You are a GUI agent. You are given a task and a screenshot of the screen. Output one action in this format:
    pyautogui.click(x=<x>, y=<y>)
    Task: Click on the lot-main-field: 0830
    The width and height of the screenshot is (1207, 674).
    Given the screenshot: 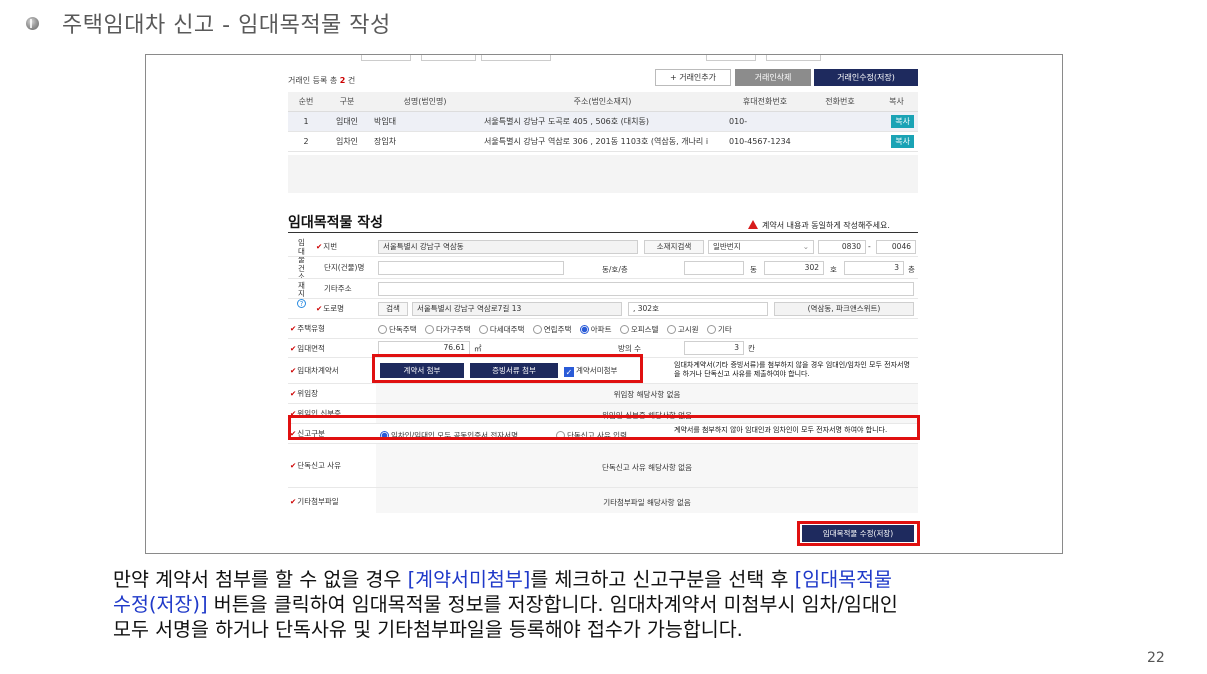 What is the action you would take?
    pyautogui.click(x=842, y=247)
    